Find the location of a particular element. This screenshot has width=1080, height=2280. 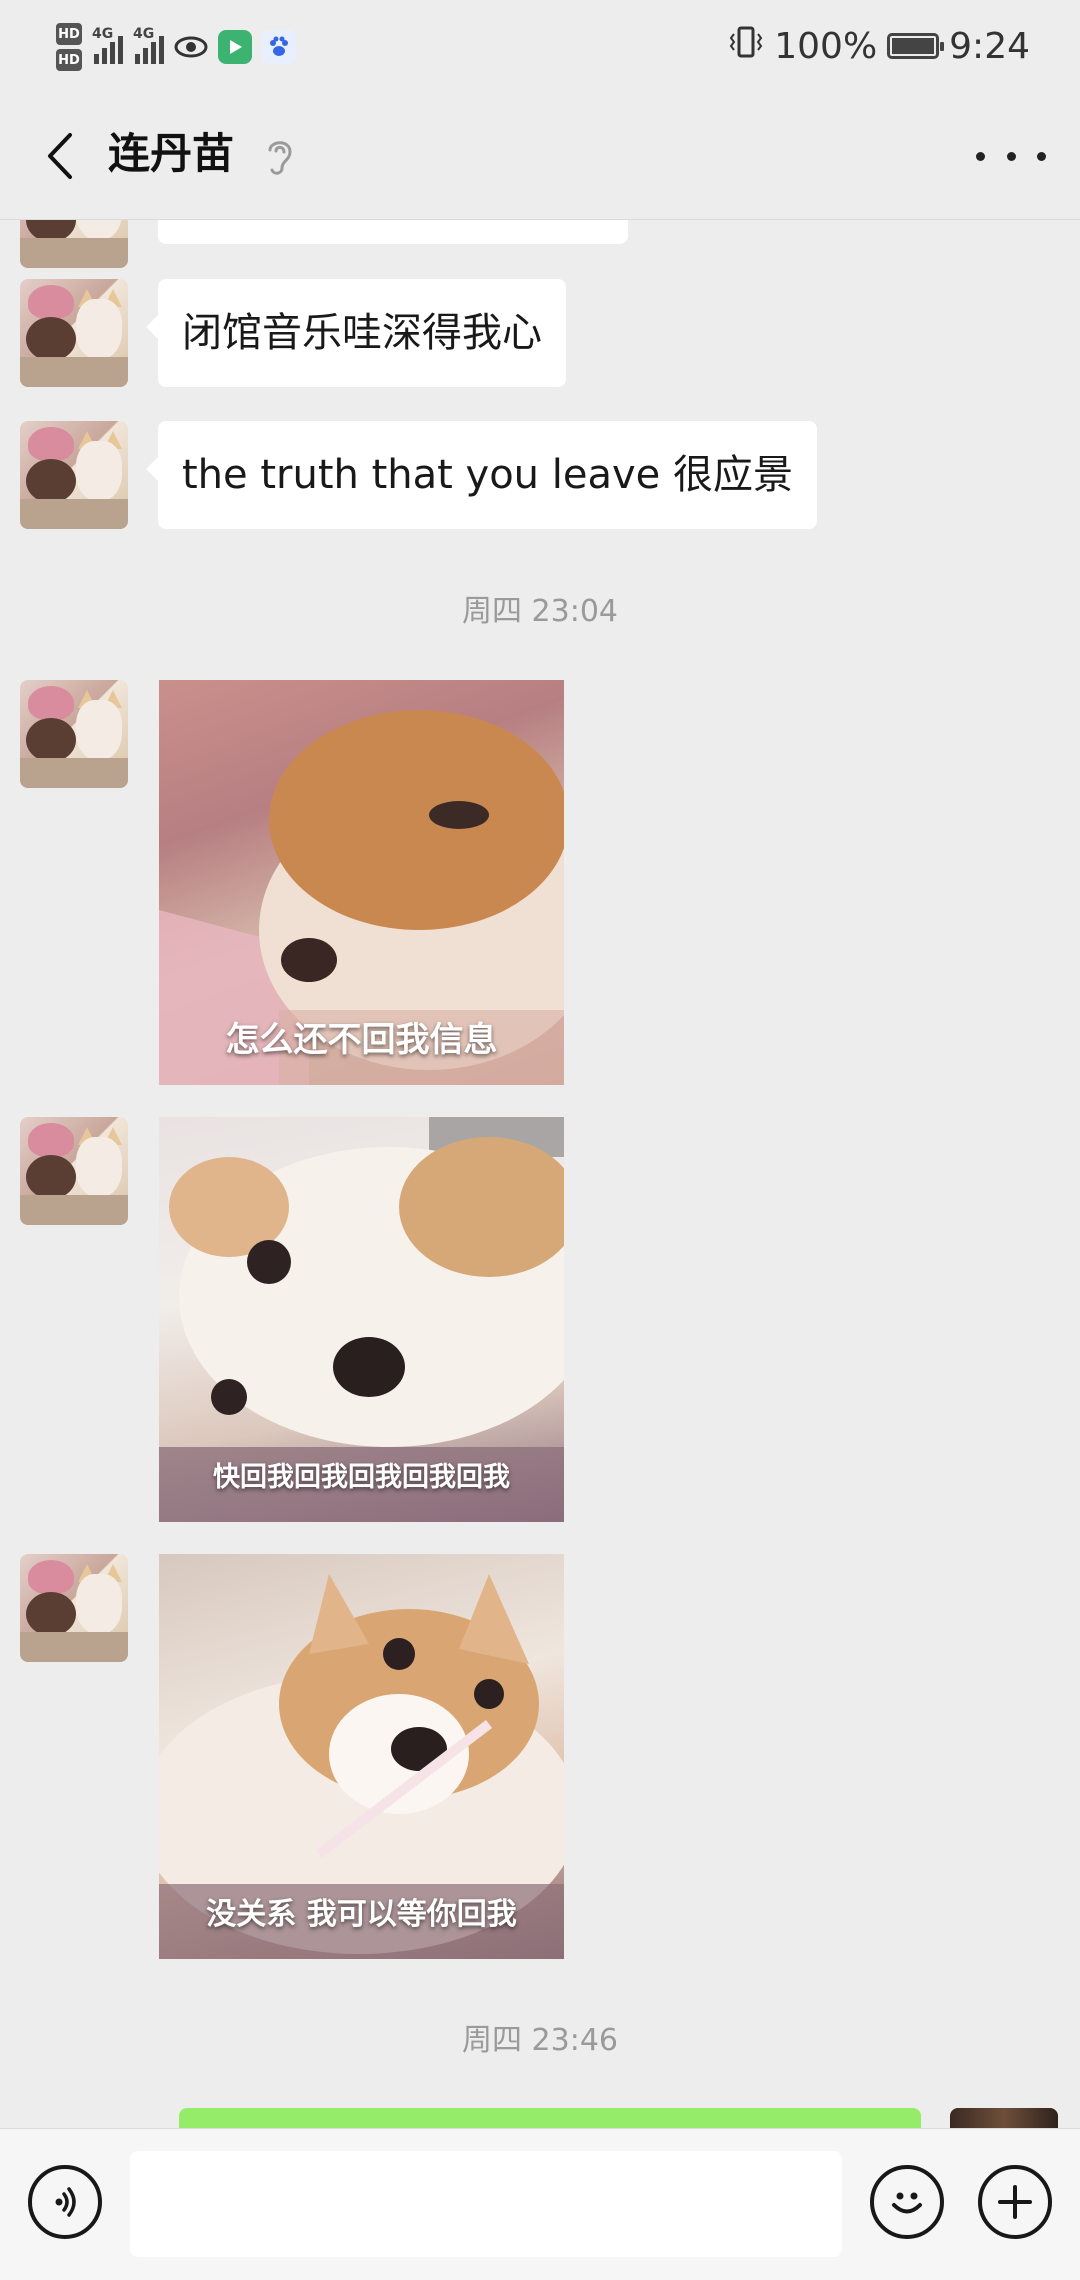

eye-icon is located at coordinates (191, 47).